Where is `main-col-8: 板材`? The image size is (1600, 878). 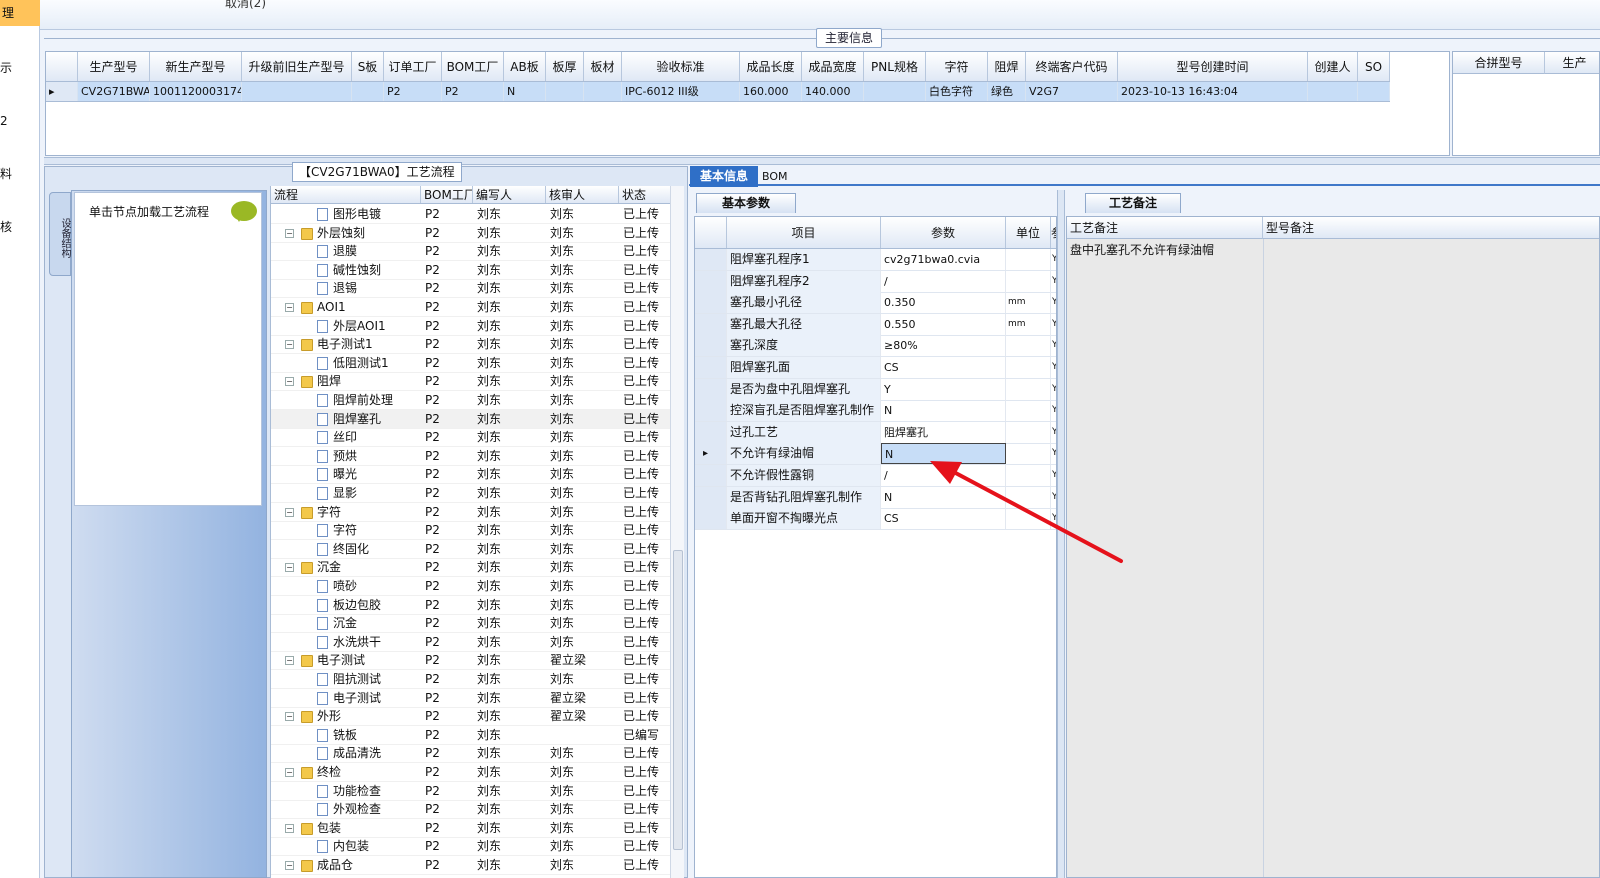 main-col-8: 板材 is located at coordinates (603, 66).